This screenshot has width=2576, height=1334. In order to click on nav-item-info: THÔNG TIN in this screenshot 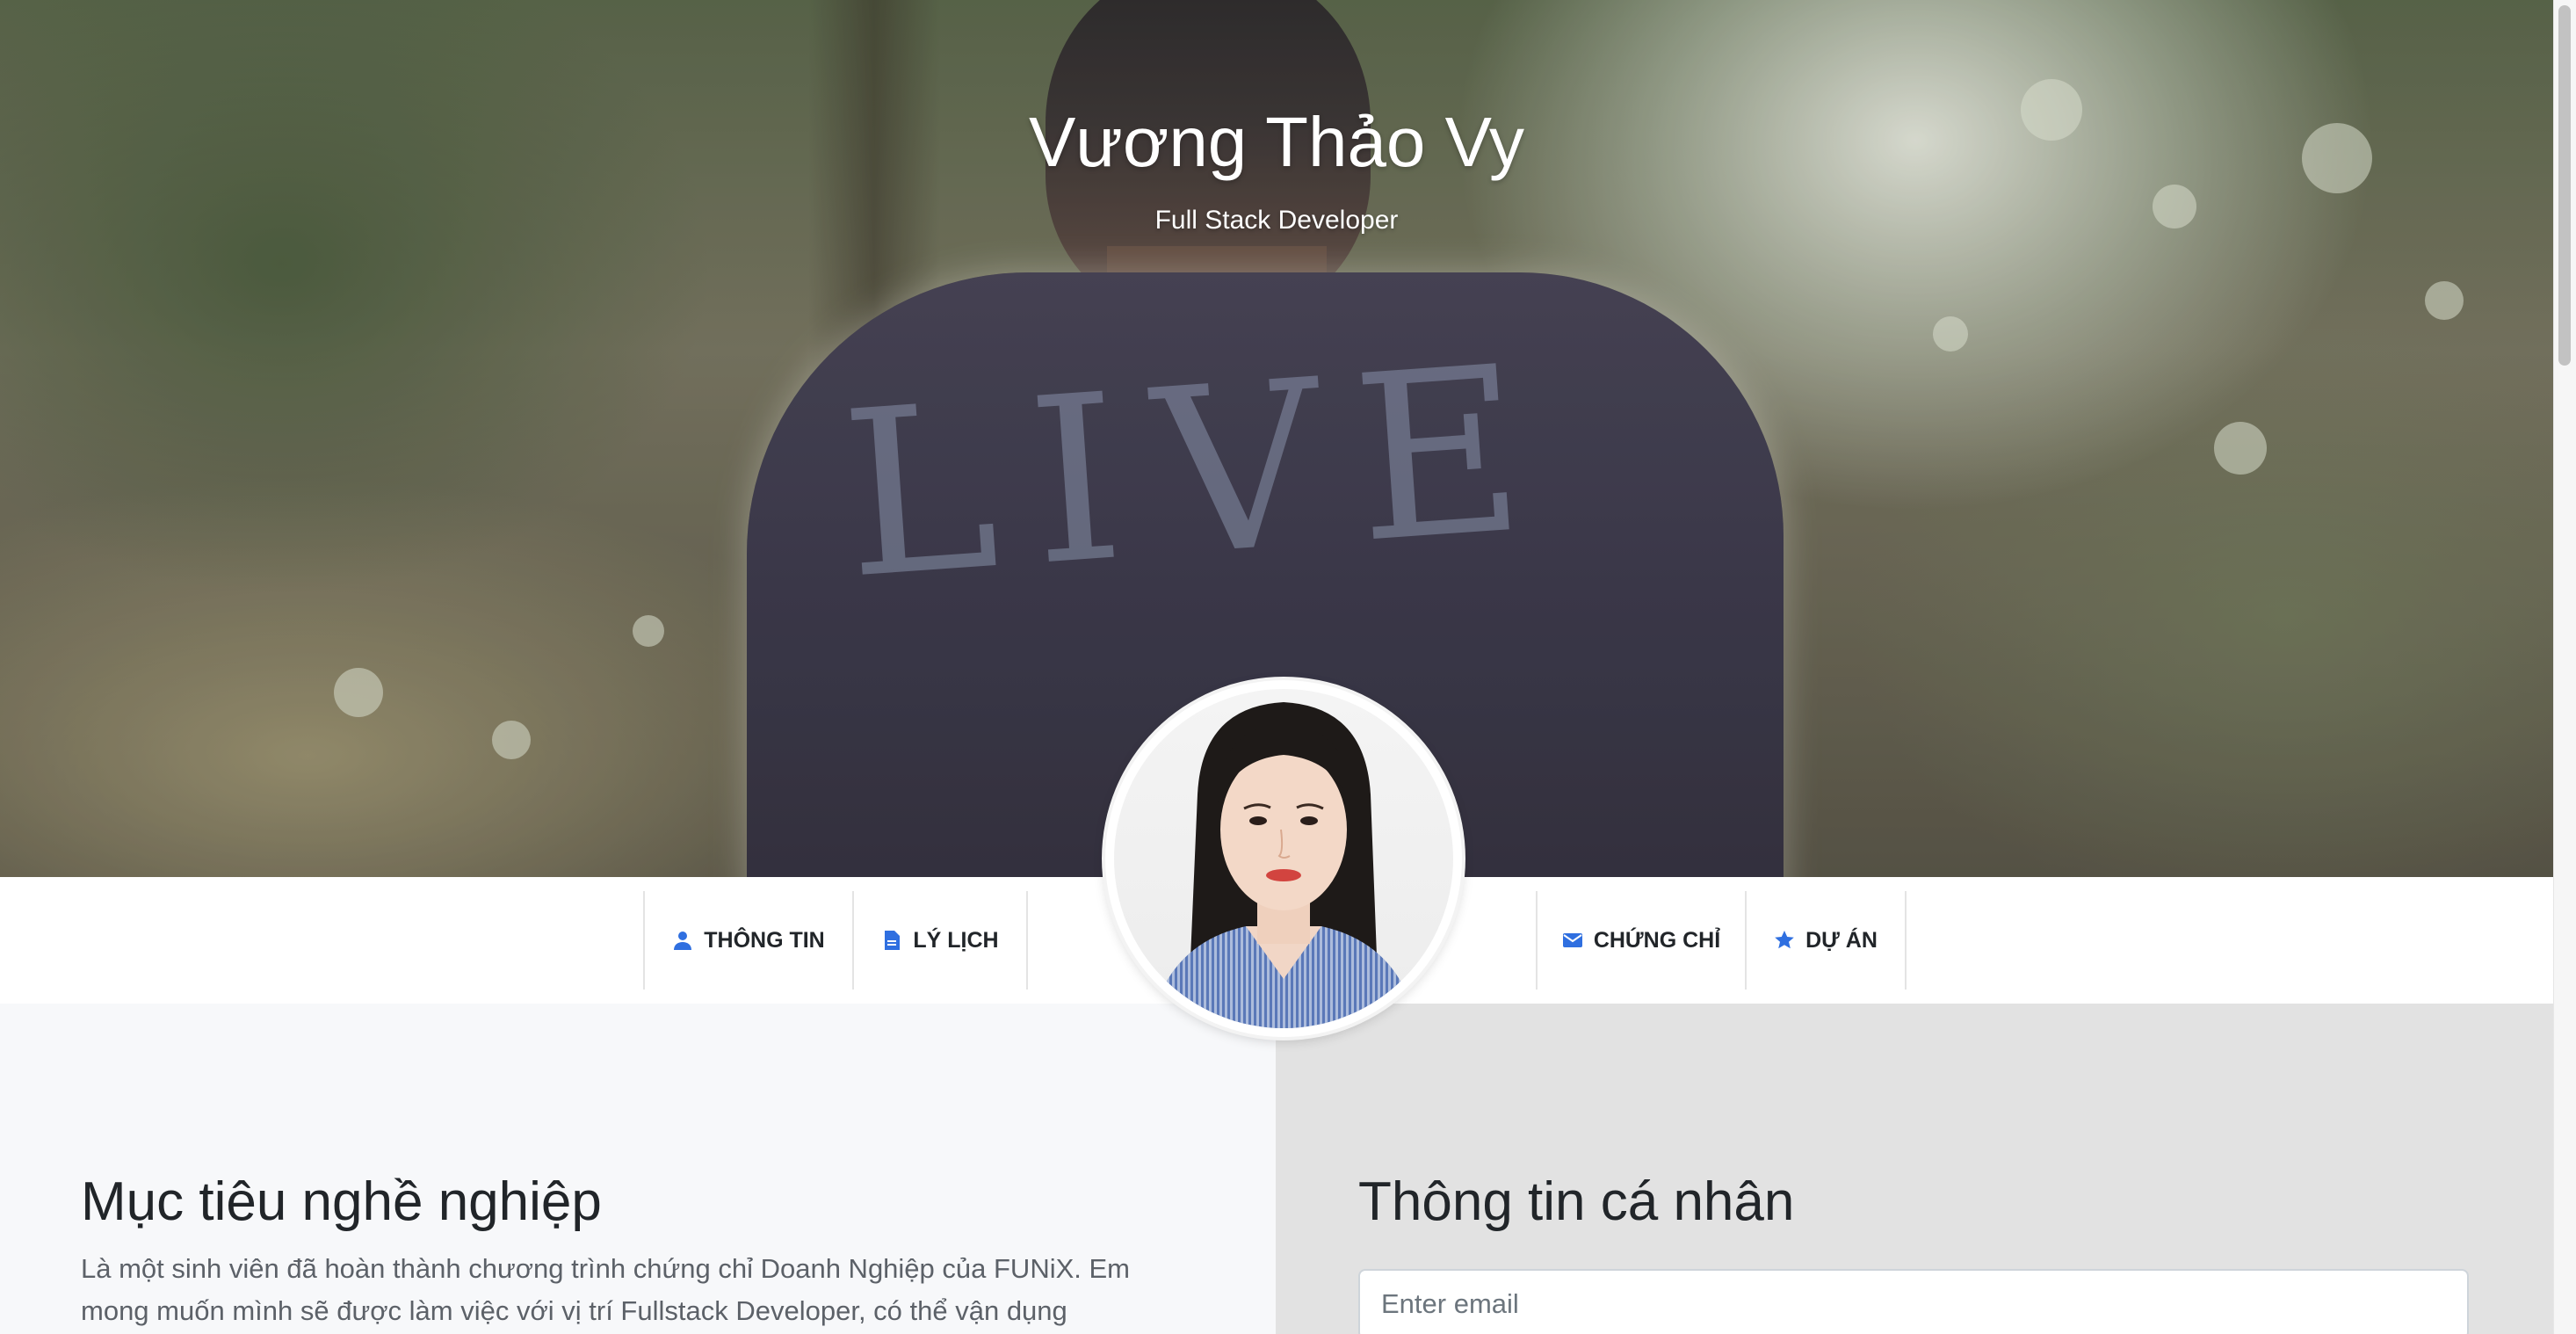, I will do `click(748, 940)`.